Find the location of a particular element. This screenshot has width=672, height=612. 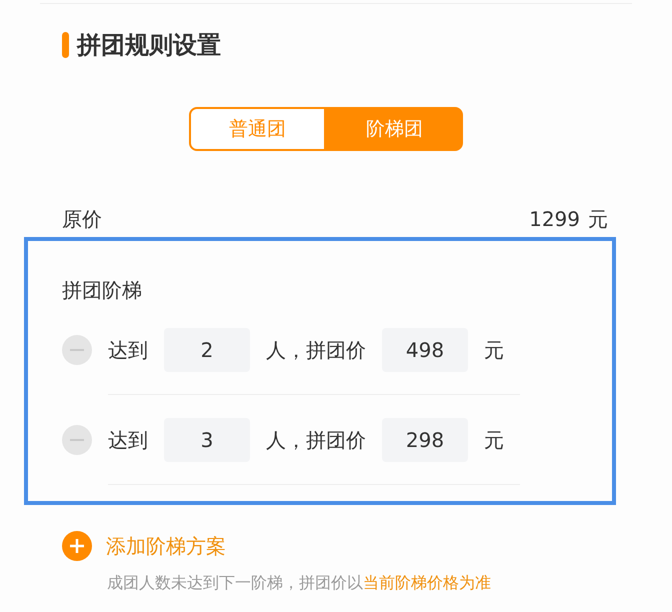

price-field: 498 is located at coordinates (425, 350).